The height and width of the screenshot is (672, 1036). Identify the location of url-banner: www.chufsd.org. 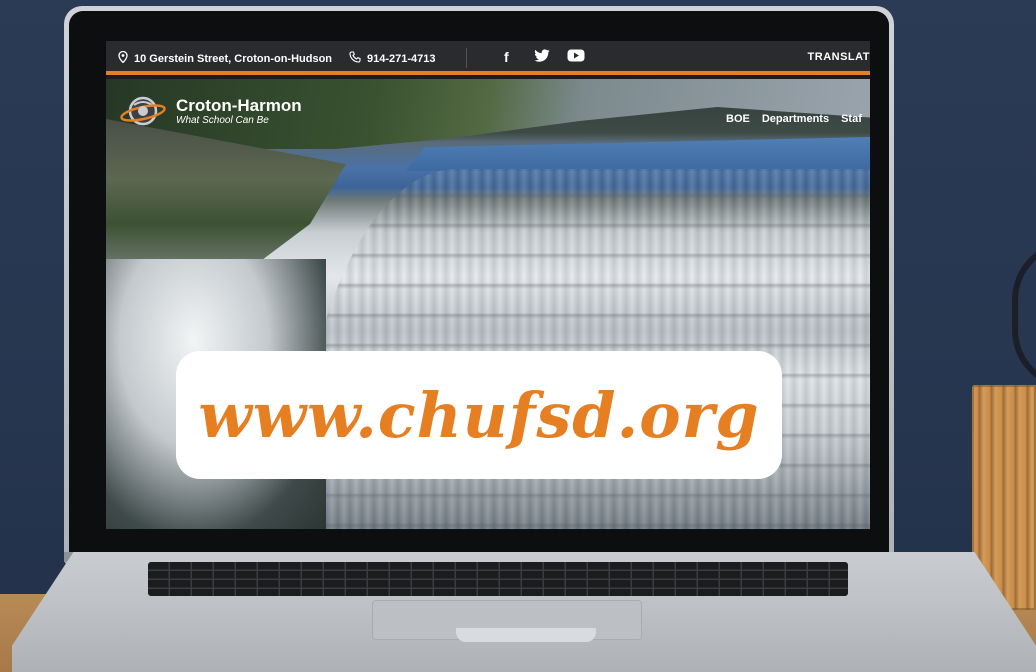
(479, 415).